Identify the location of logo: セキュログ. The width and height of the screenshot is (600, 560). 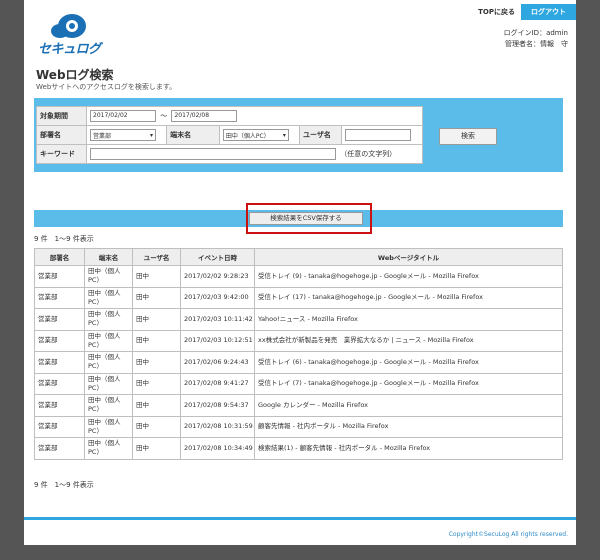
(83, 34).